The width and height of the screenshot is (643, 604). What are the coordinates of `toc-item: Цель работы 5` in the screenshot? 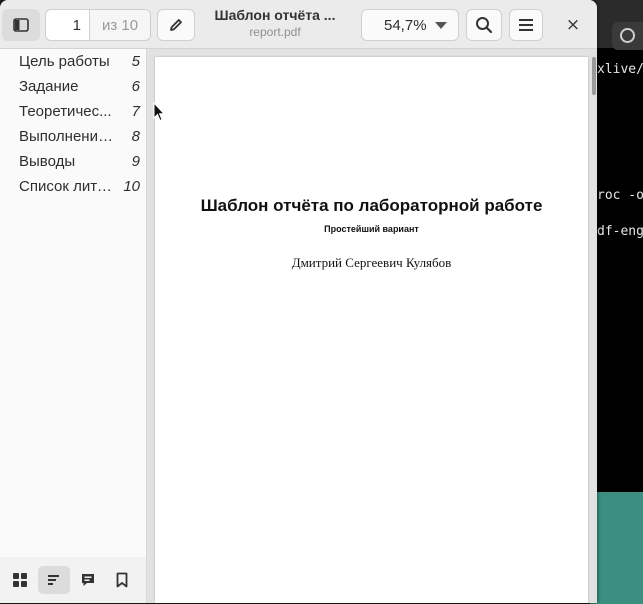 It's located at (73, 62).